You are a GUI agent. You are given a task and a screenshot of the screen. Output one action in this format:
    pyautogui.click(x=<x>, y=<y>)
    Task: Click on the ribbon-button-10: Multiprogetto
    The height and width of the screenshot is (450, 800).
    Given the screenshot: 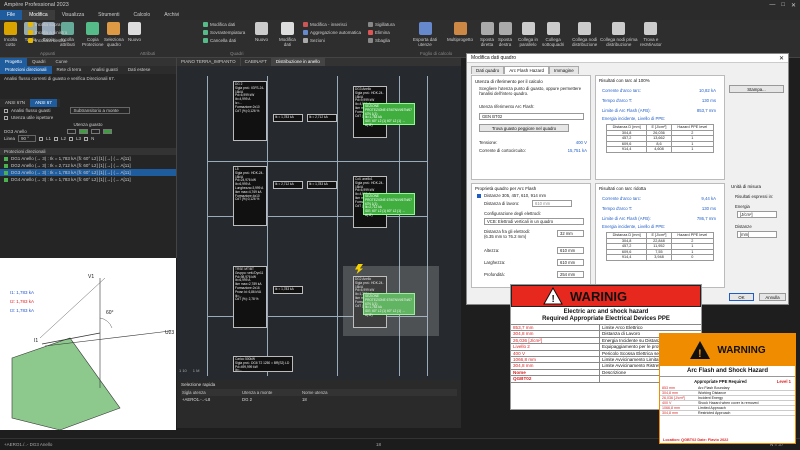 What is the action you would take?
    pyautogui.click(x=460, y=32)
    